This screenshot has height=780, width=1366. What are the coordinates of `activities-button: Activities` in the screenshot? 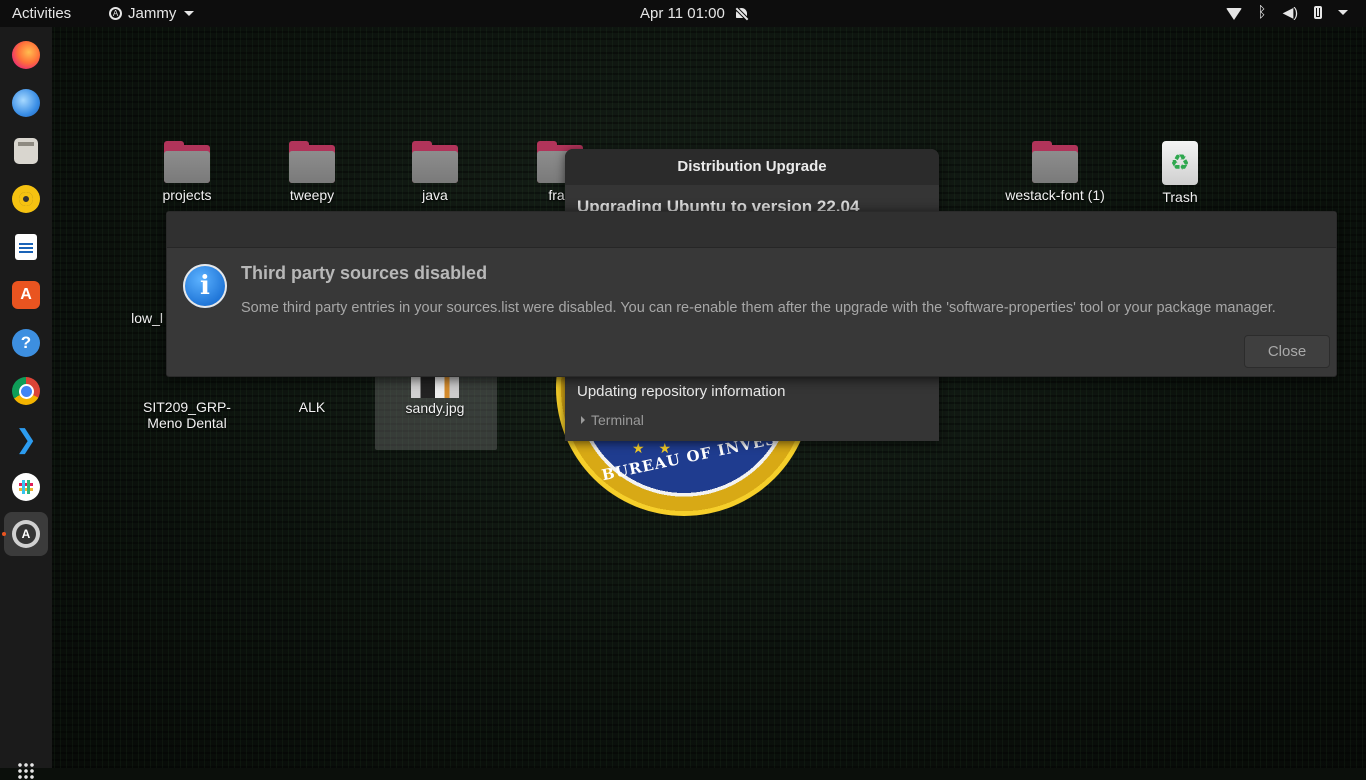 It's located at (41, 13).